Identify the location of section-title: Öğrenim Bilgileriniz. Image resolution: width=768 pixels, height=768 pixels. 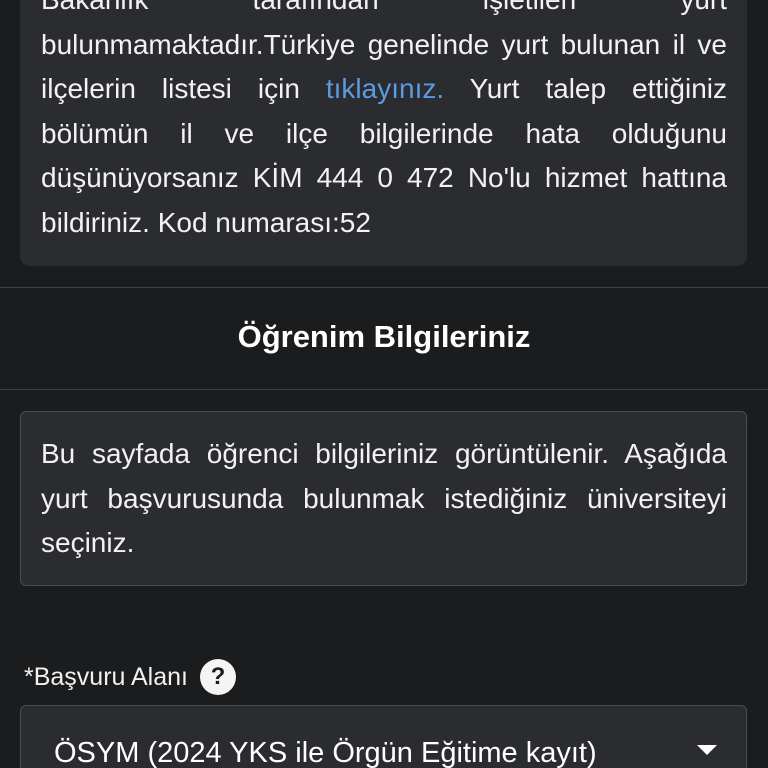
(384, 336).